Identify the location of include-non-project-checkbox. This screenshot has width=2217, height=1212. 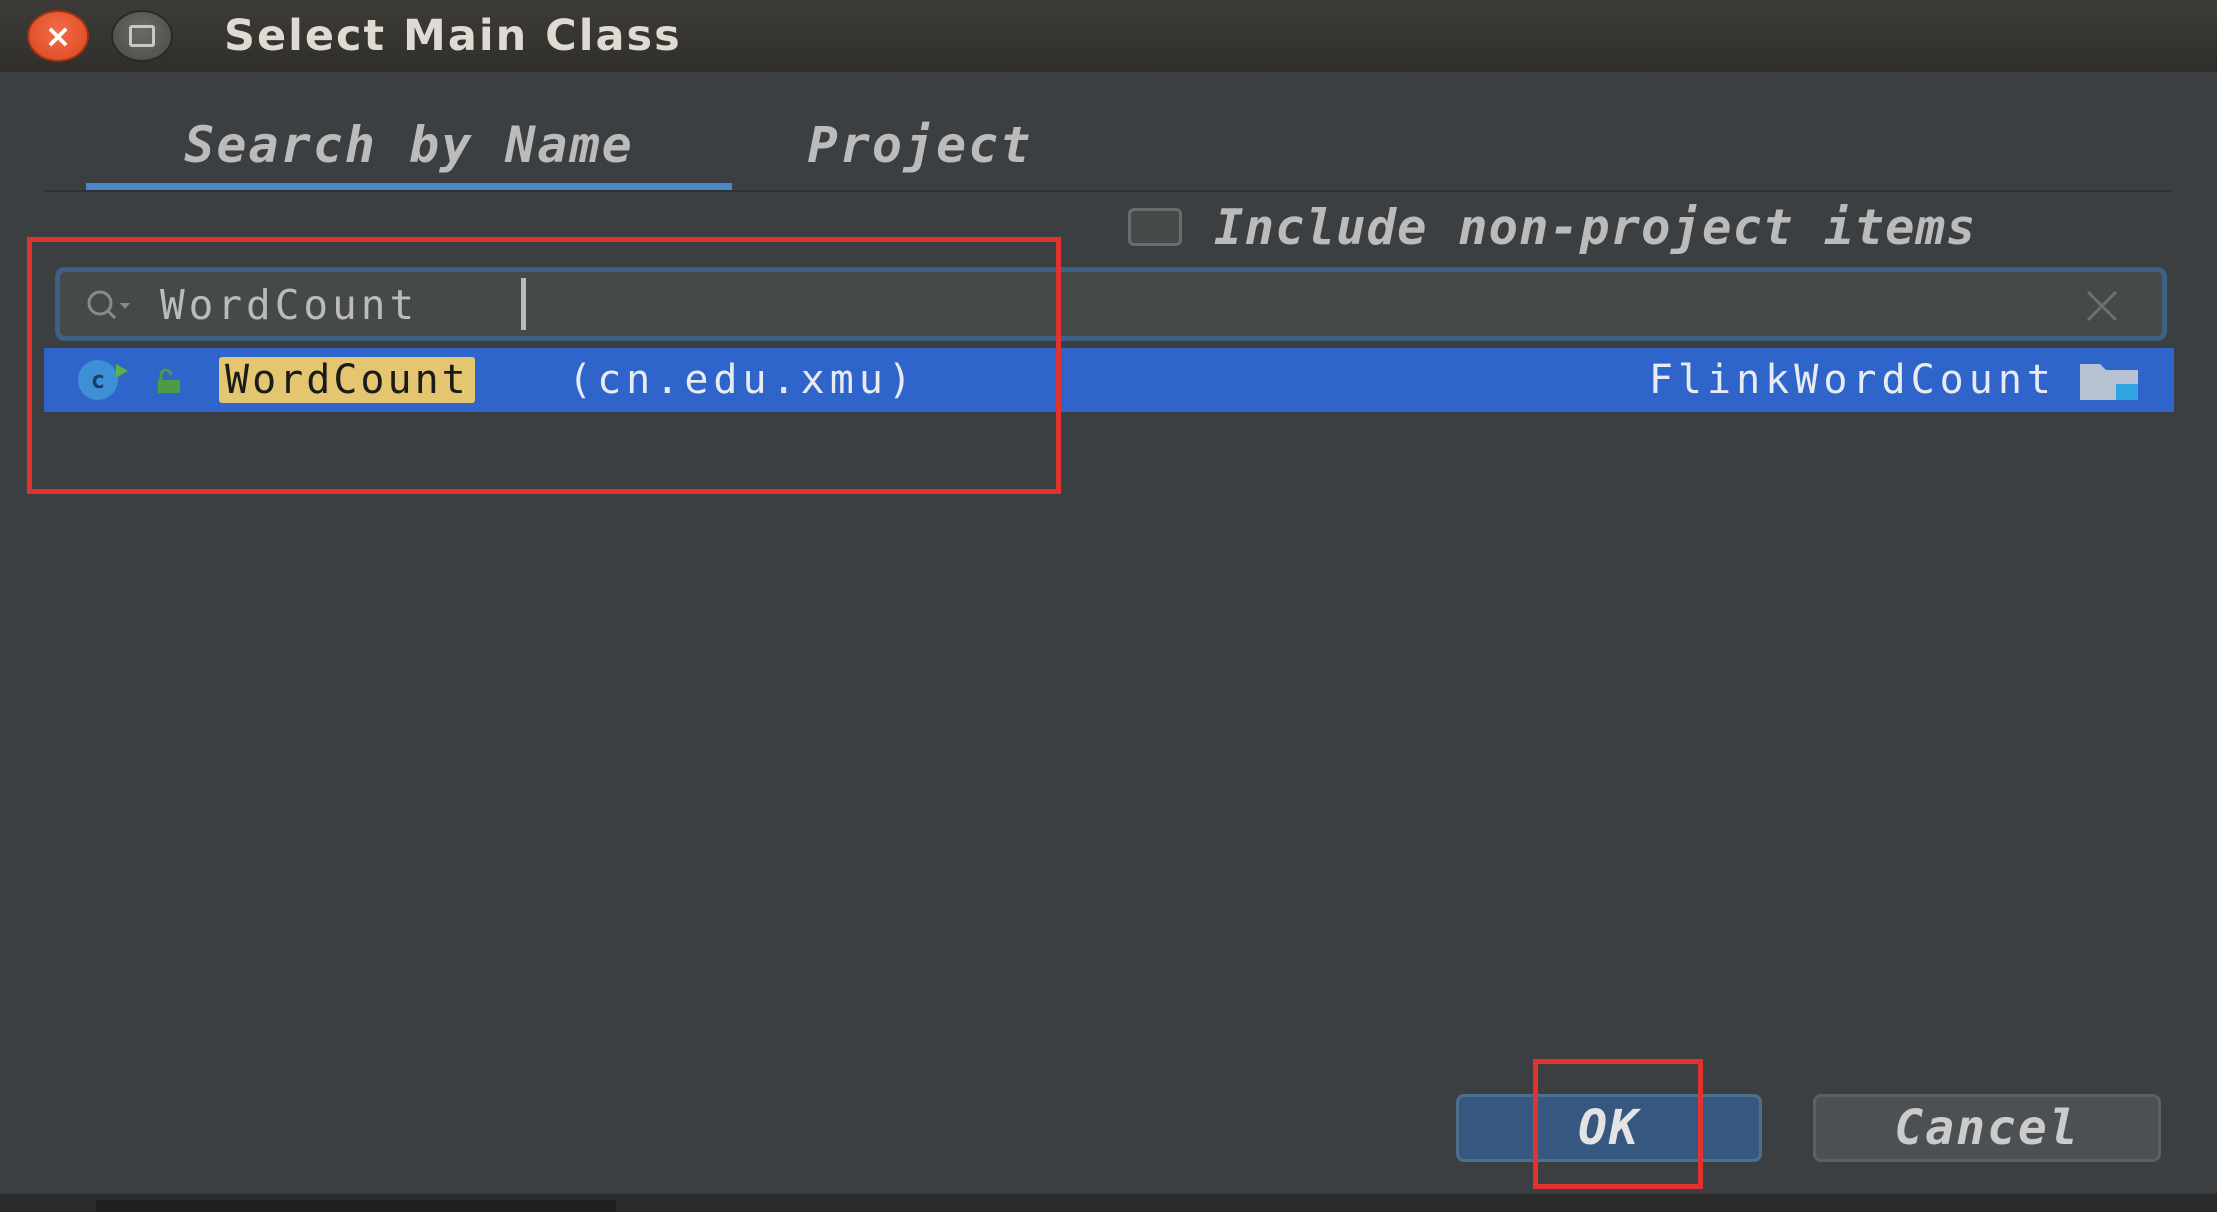
(1155, 227).